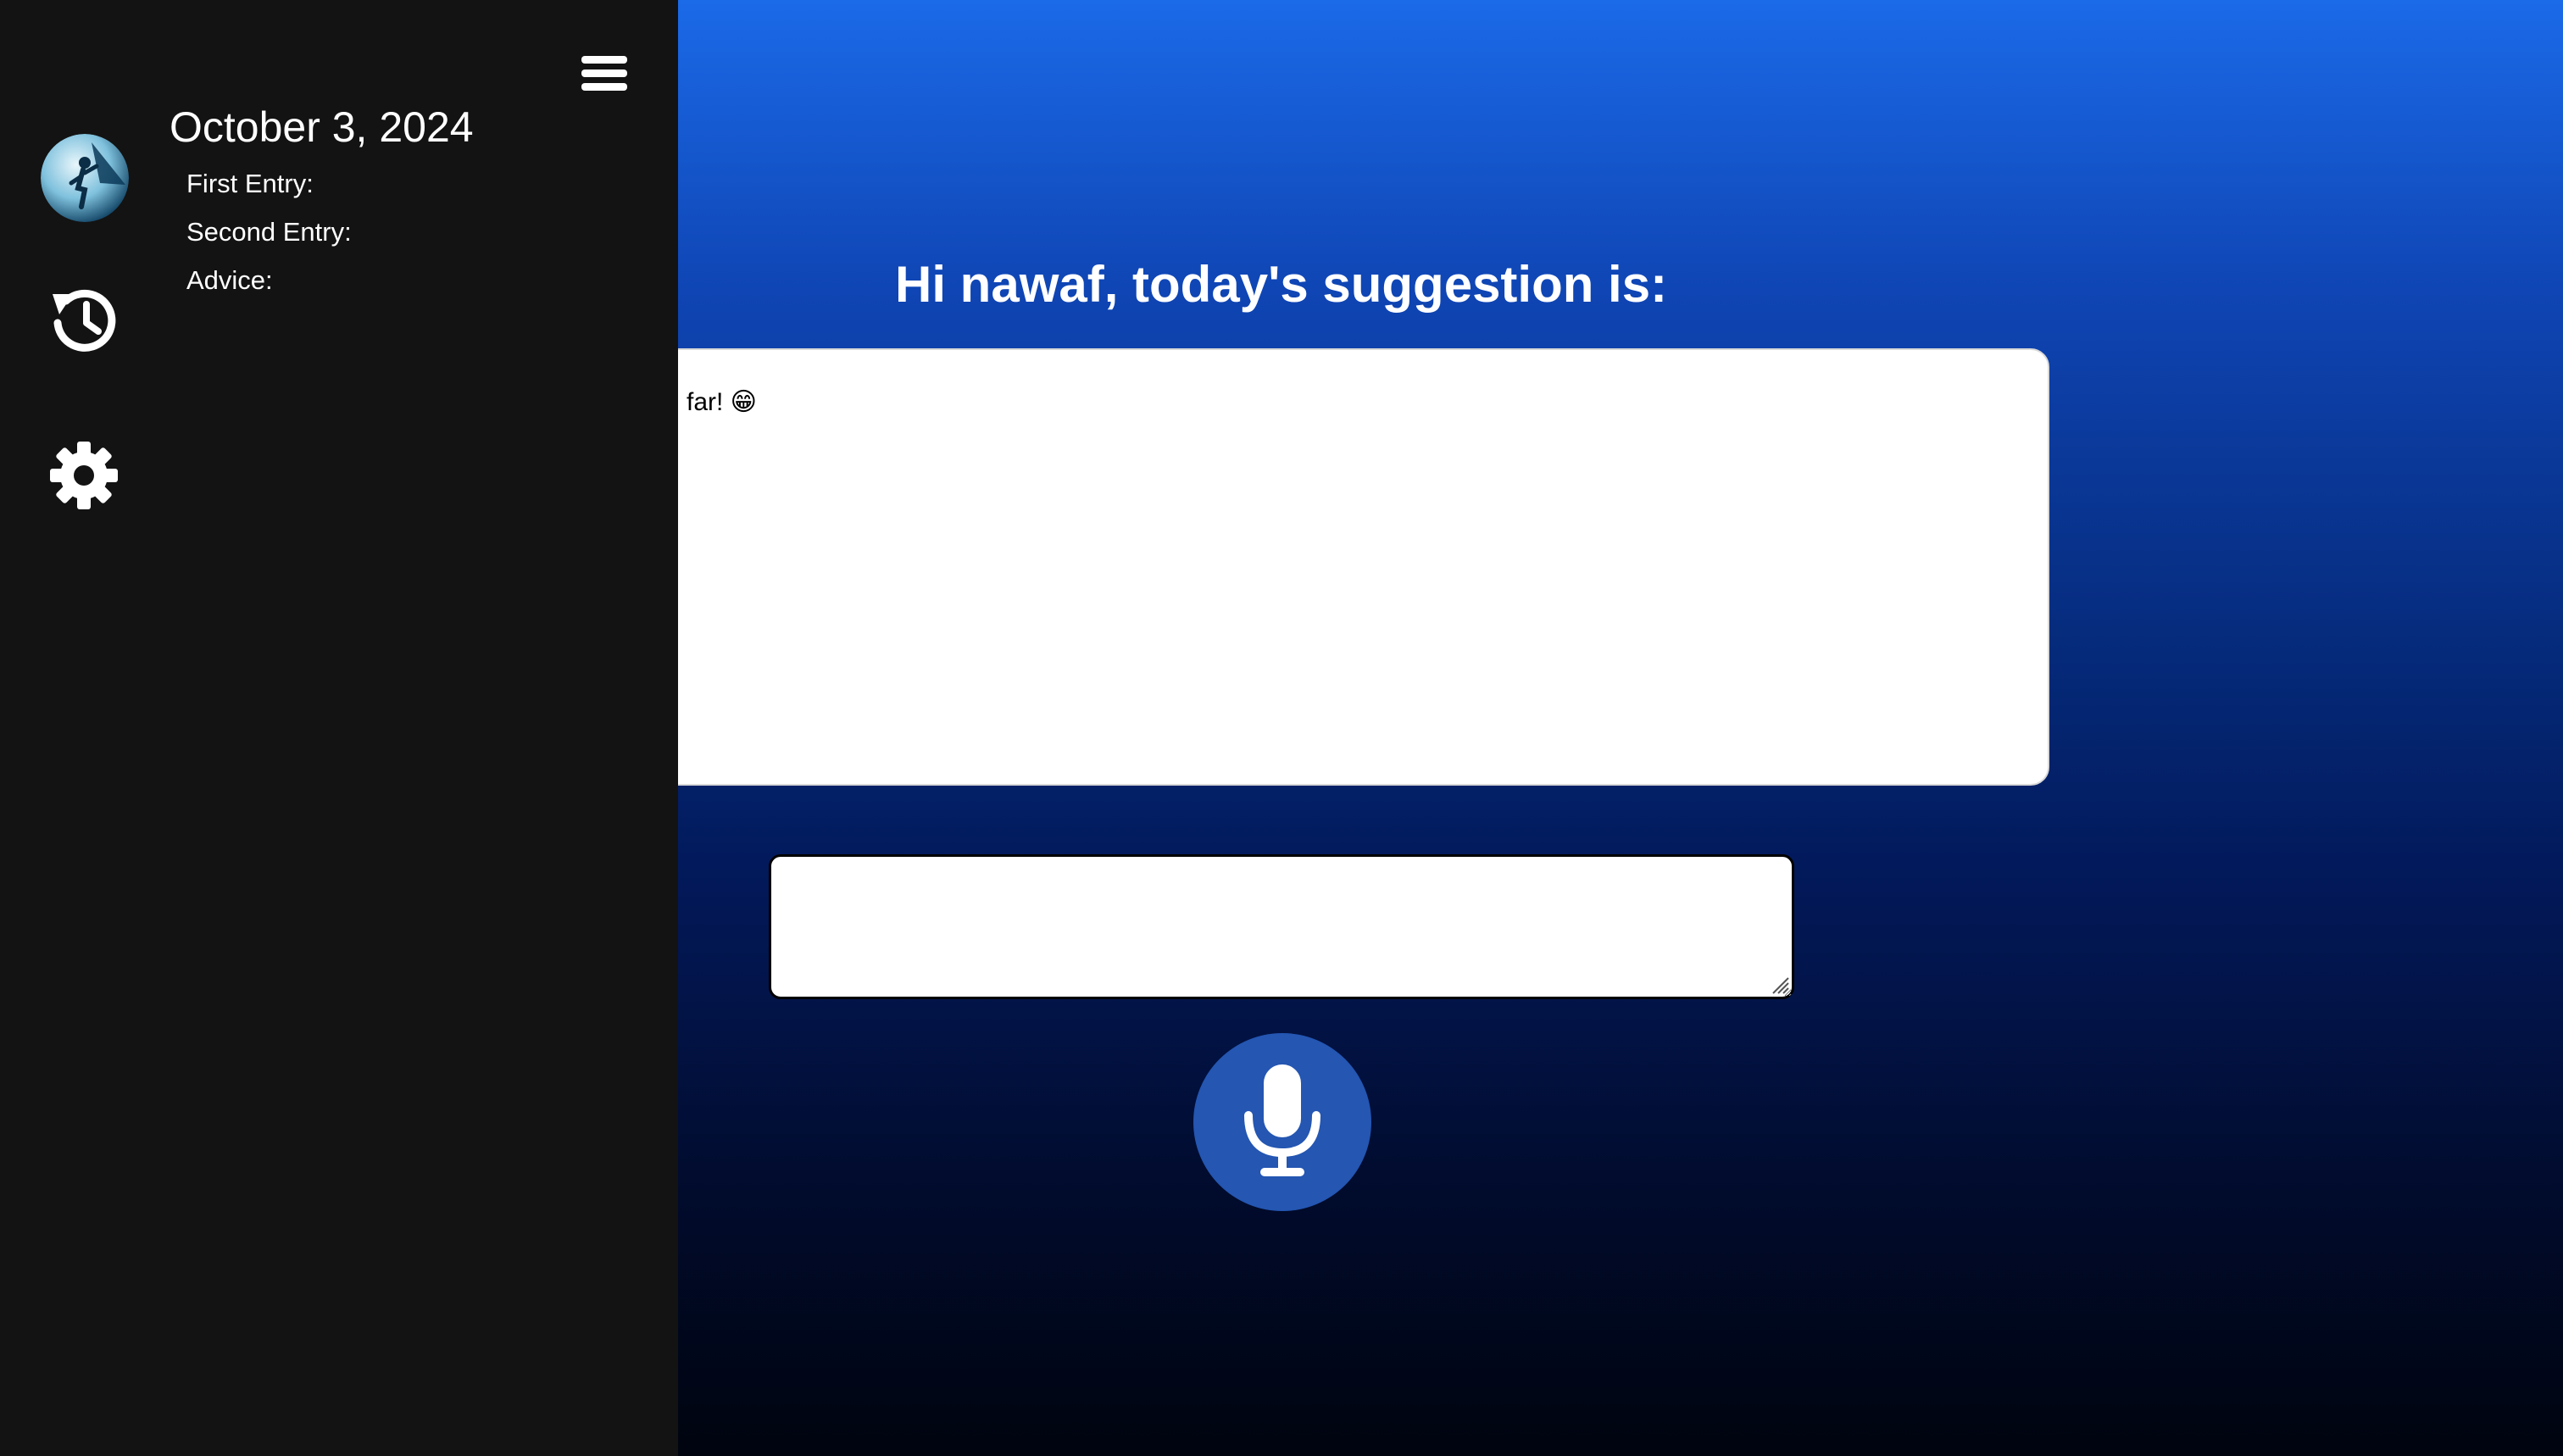 This screenshot has height=1456, width=2563. What do you see at coordinates (604, 76) in the screenshot?
I see `hamburger-menu-icon` at bounding box center [604, 76].